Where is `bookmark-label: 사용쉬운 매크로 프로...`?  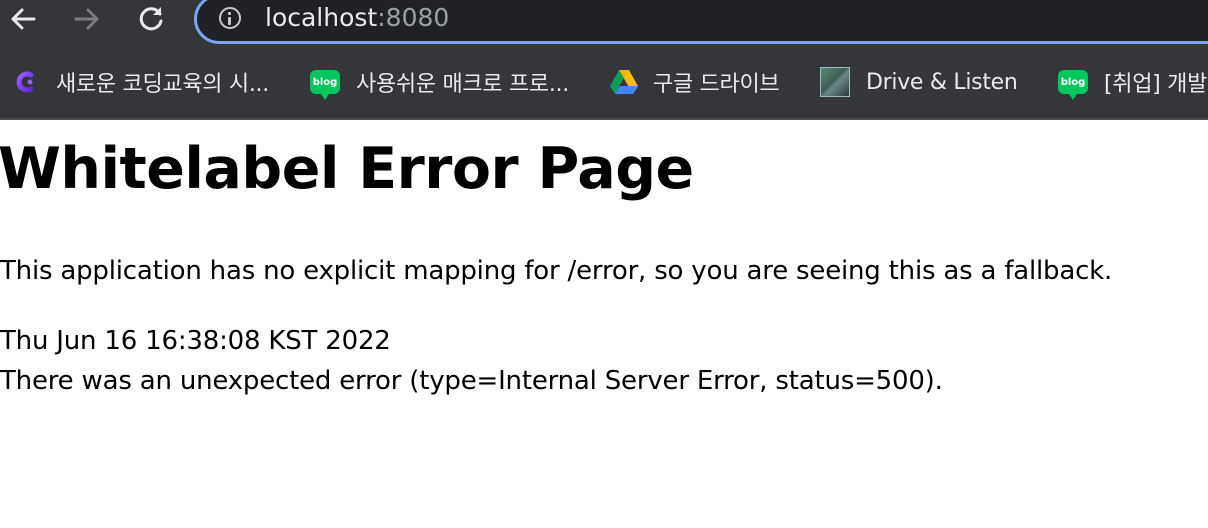
bookmark-label: 사용쉬운 매크로 프로... is located at coordinates (462, 84).